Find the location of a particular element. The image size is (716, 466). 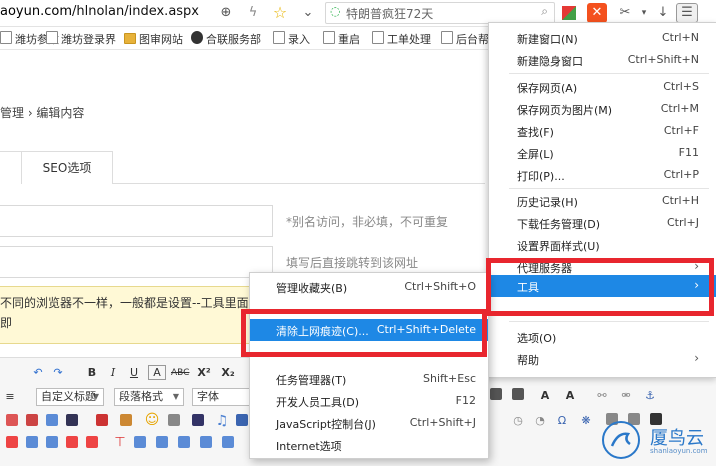

highlight-box-clear-data is located at coordinates (364, 333).